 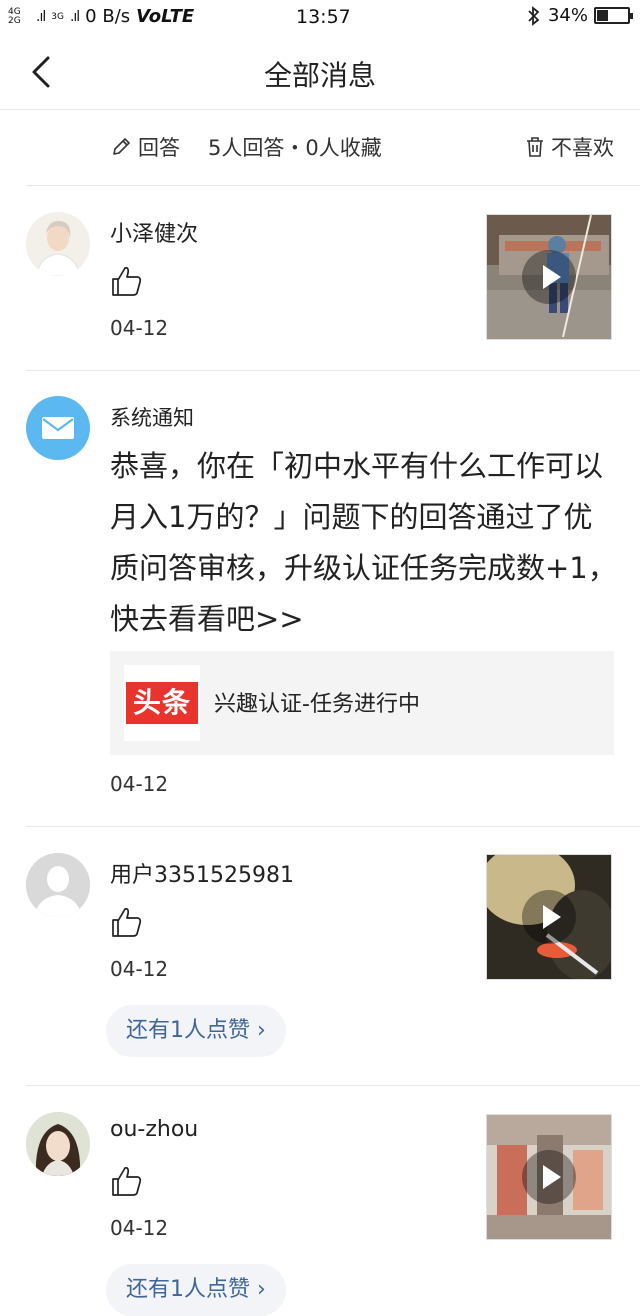 I want to click on header: 全部消息, so click(x=320, y=72).